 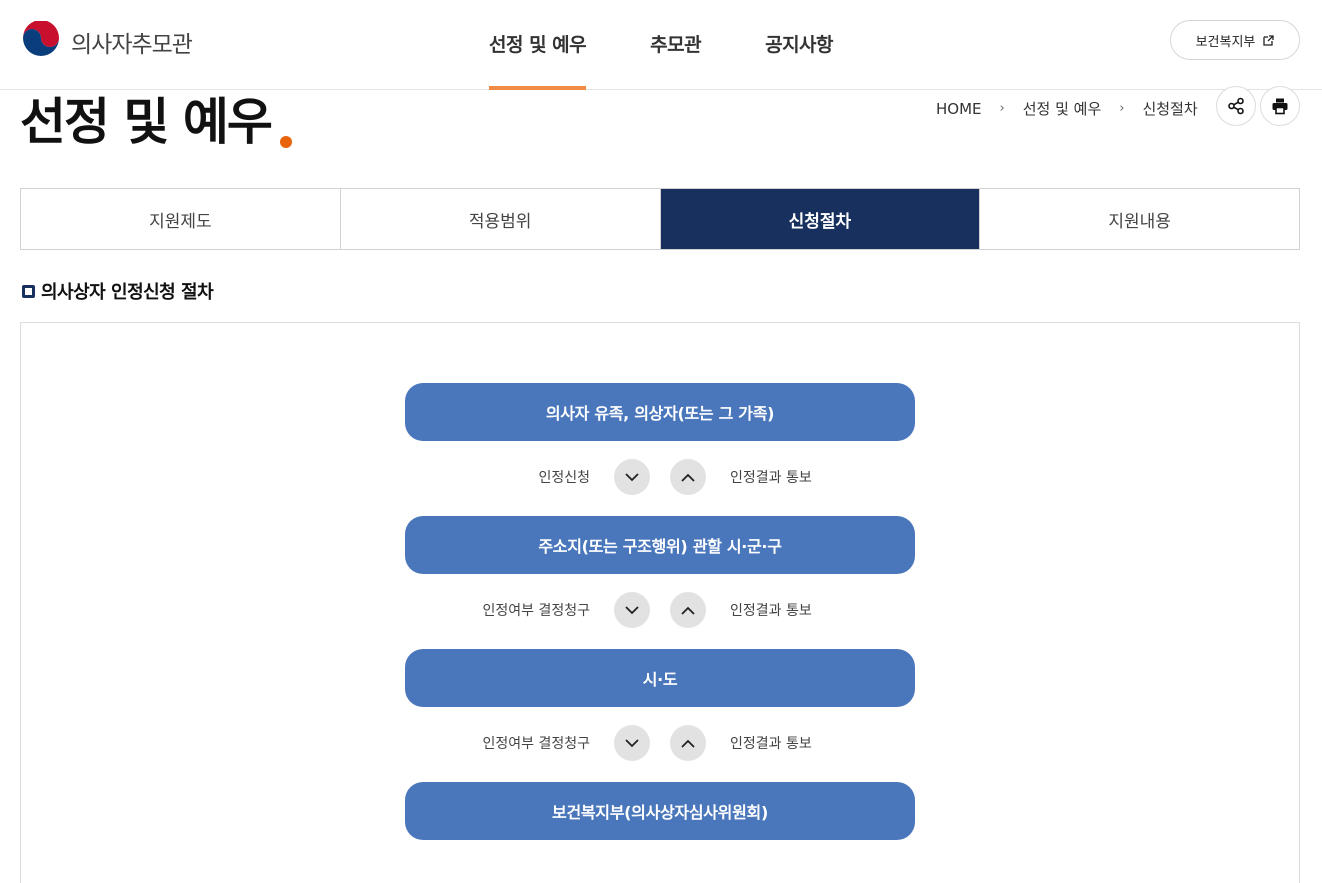 What do you see at coordinates (799, 45) in the screenshot?
I see `nav-item-notice: 공지사항` at bounding box center [799, 45].